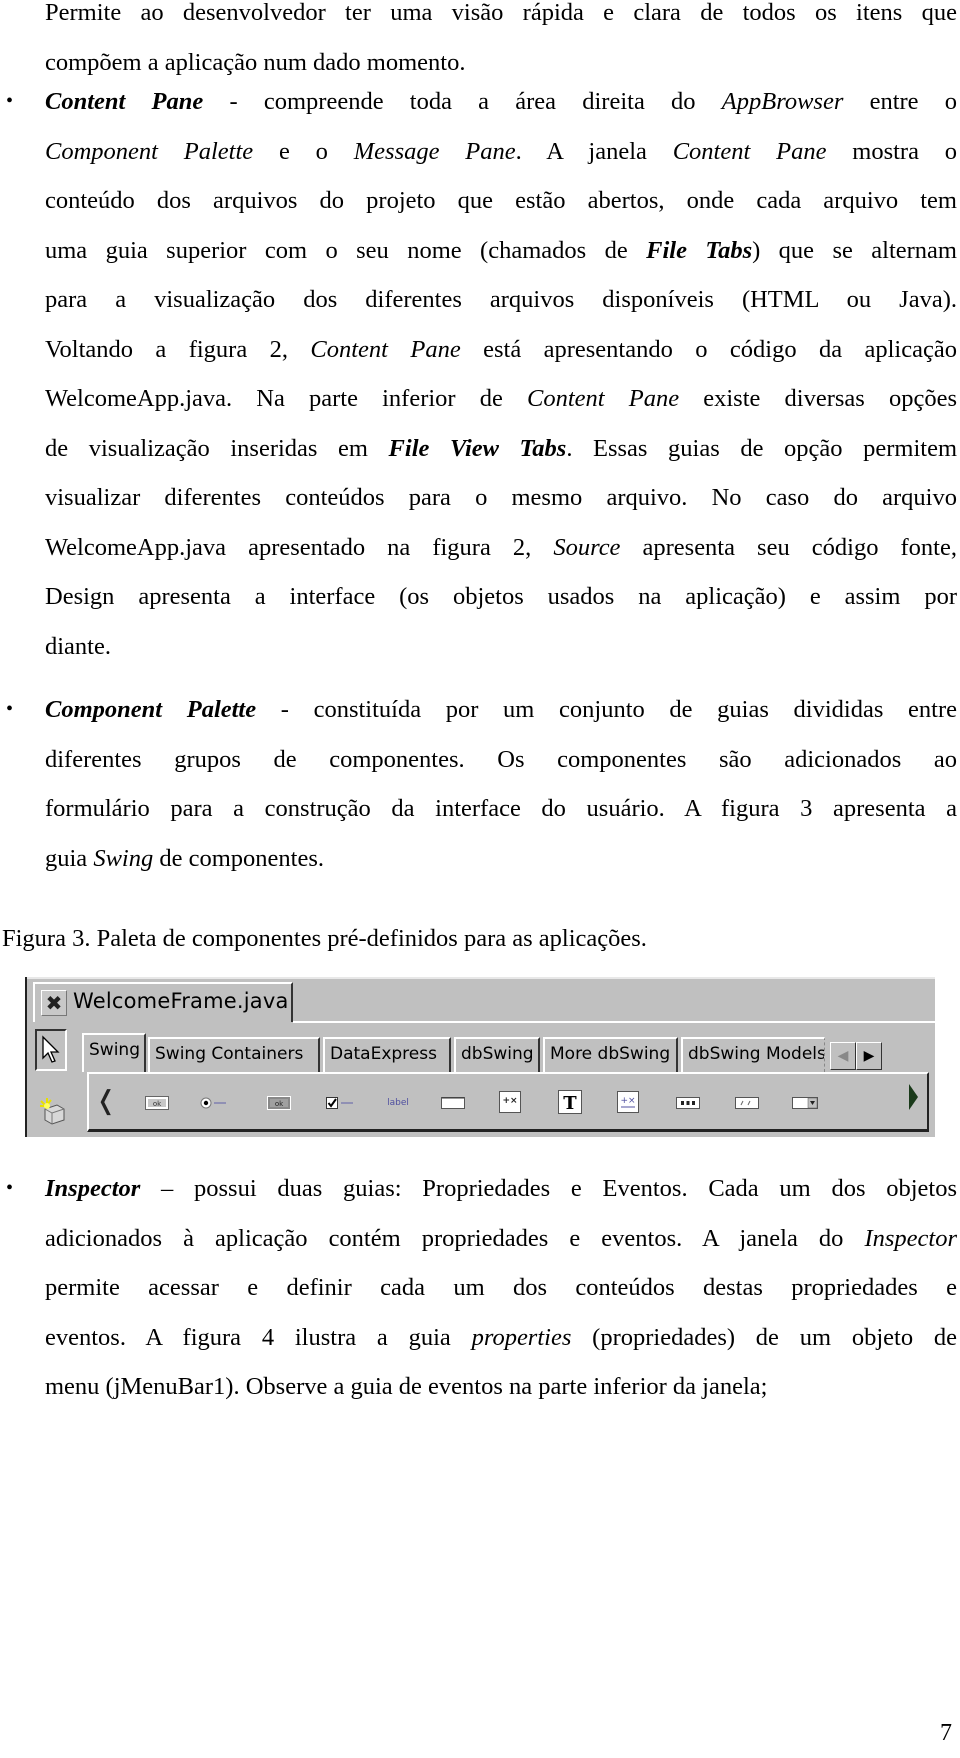 The image size is (960, 1758). I want to click on selection-tool-button, so click(51, 1050).